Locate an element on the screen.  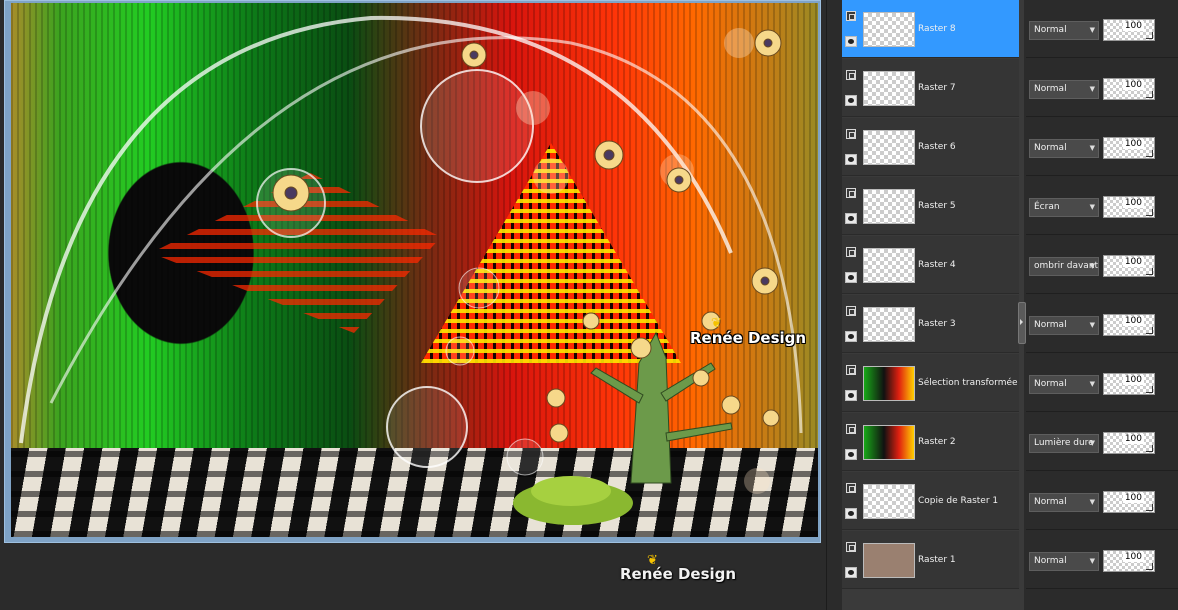
blend-mode-select: Lumière dure ▼ is located at coordinates (1064, 443).